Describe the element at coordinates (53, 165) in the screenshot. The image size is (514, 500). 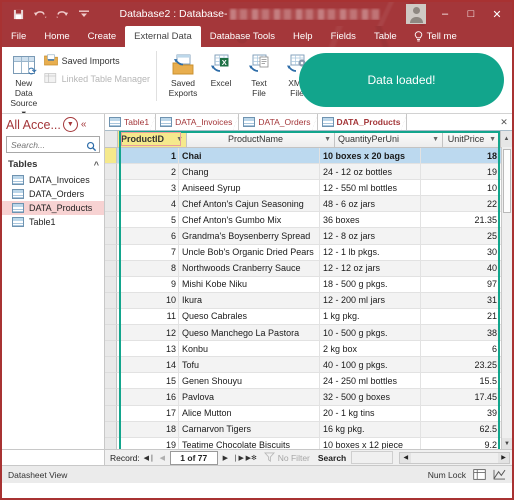
I see `nav-group-tables: Tables ^` at that location.